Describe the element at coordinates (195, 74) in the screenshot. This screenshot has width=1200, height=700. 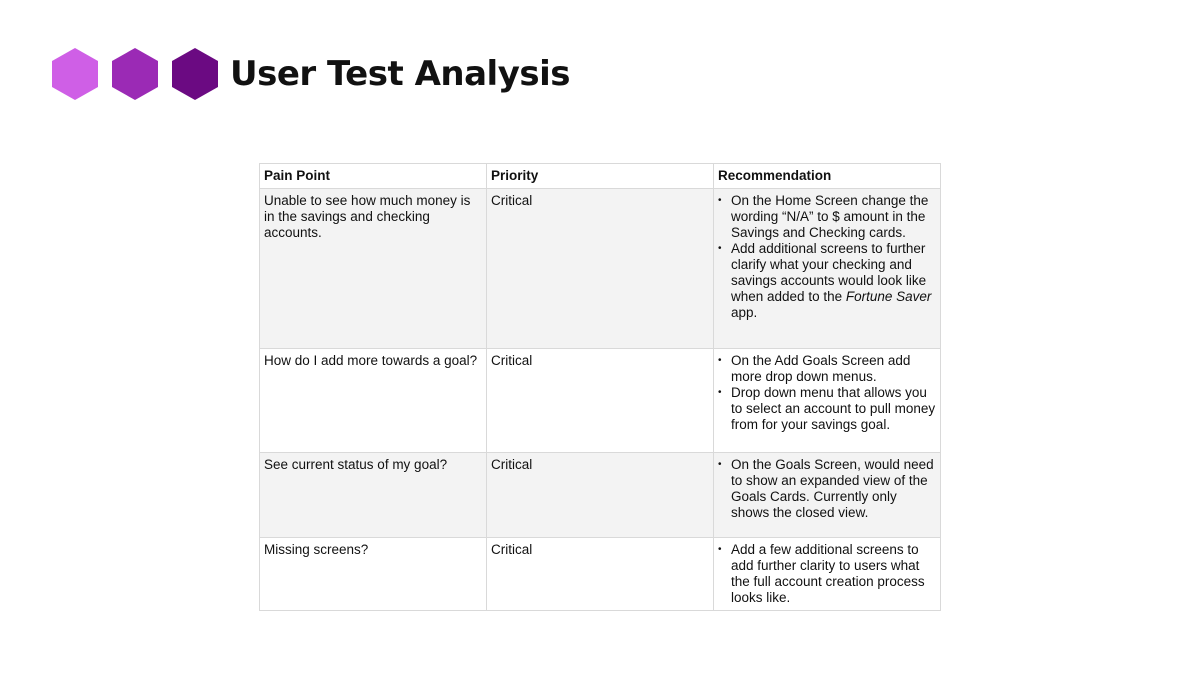
I see `hexagon-dark-icon` at that location.